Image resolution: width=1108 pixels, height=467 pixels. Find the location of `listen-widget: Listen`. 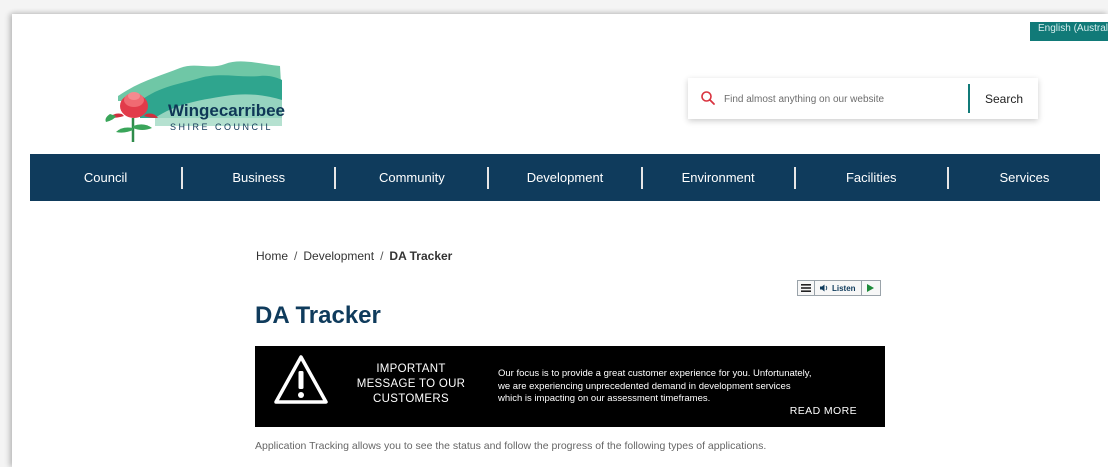

listen-widget: Listen is located at coordinates (839, 288).